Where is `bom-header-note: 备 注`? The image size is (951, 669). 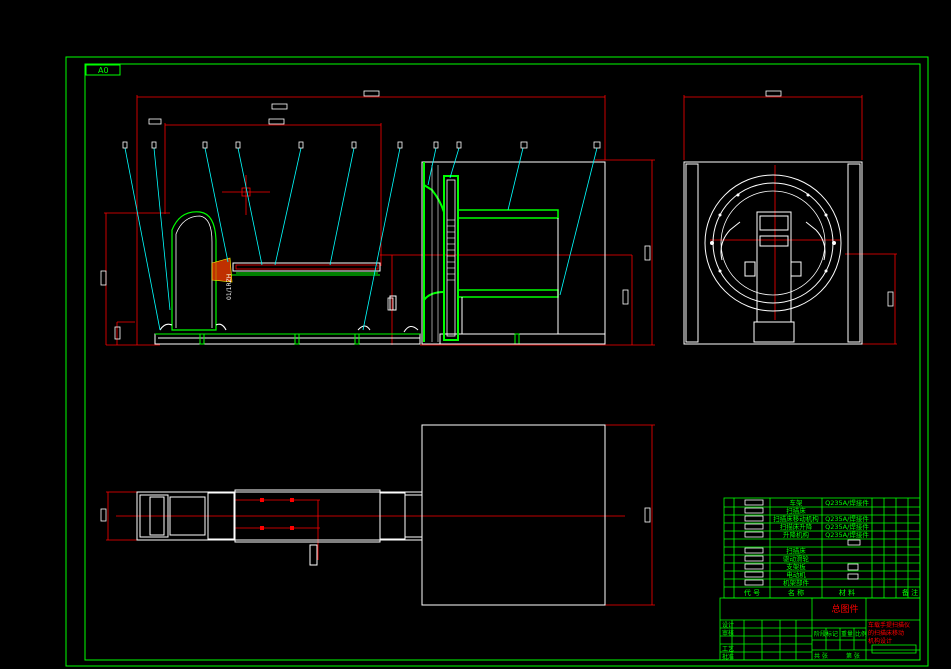
bom-header-note: 备 注 is located at coordinates (910, 592).